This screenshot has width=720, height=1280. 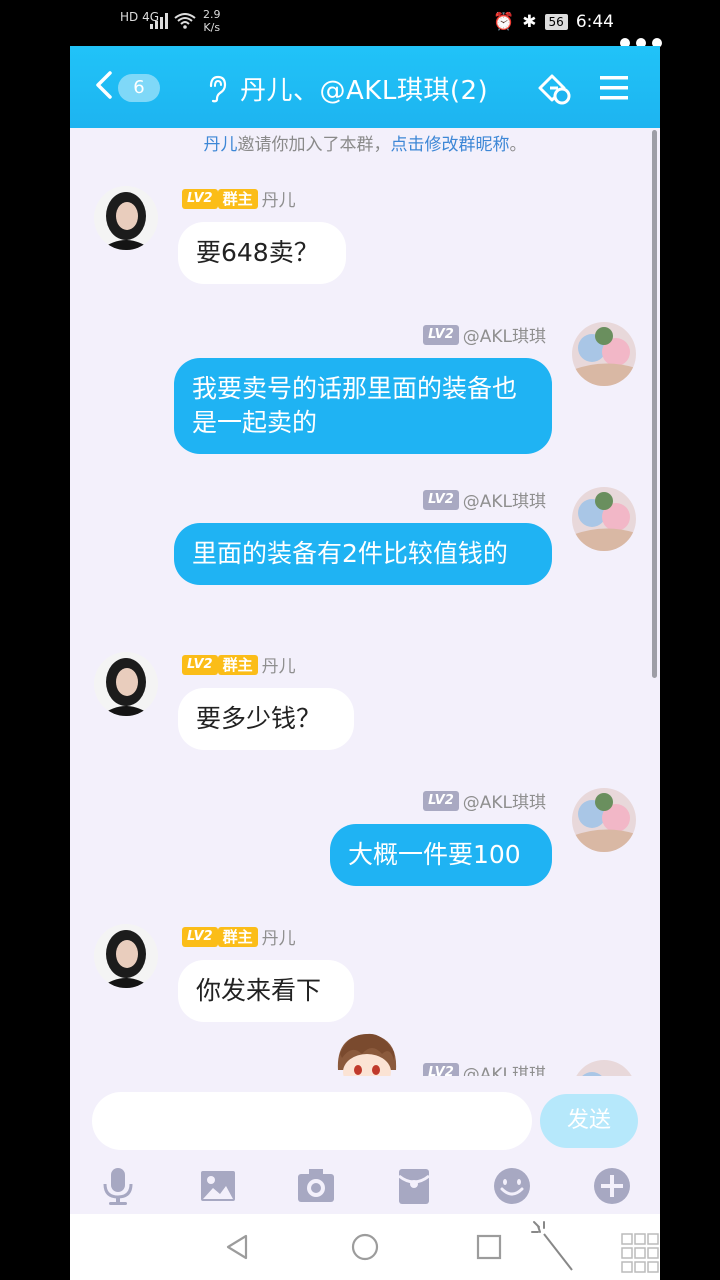 I want to click on message-bubble: 要648卖？, so click(x=262, y=253).